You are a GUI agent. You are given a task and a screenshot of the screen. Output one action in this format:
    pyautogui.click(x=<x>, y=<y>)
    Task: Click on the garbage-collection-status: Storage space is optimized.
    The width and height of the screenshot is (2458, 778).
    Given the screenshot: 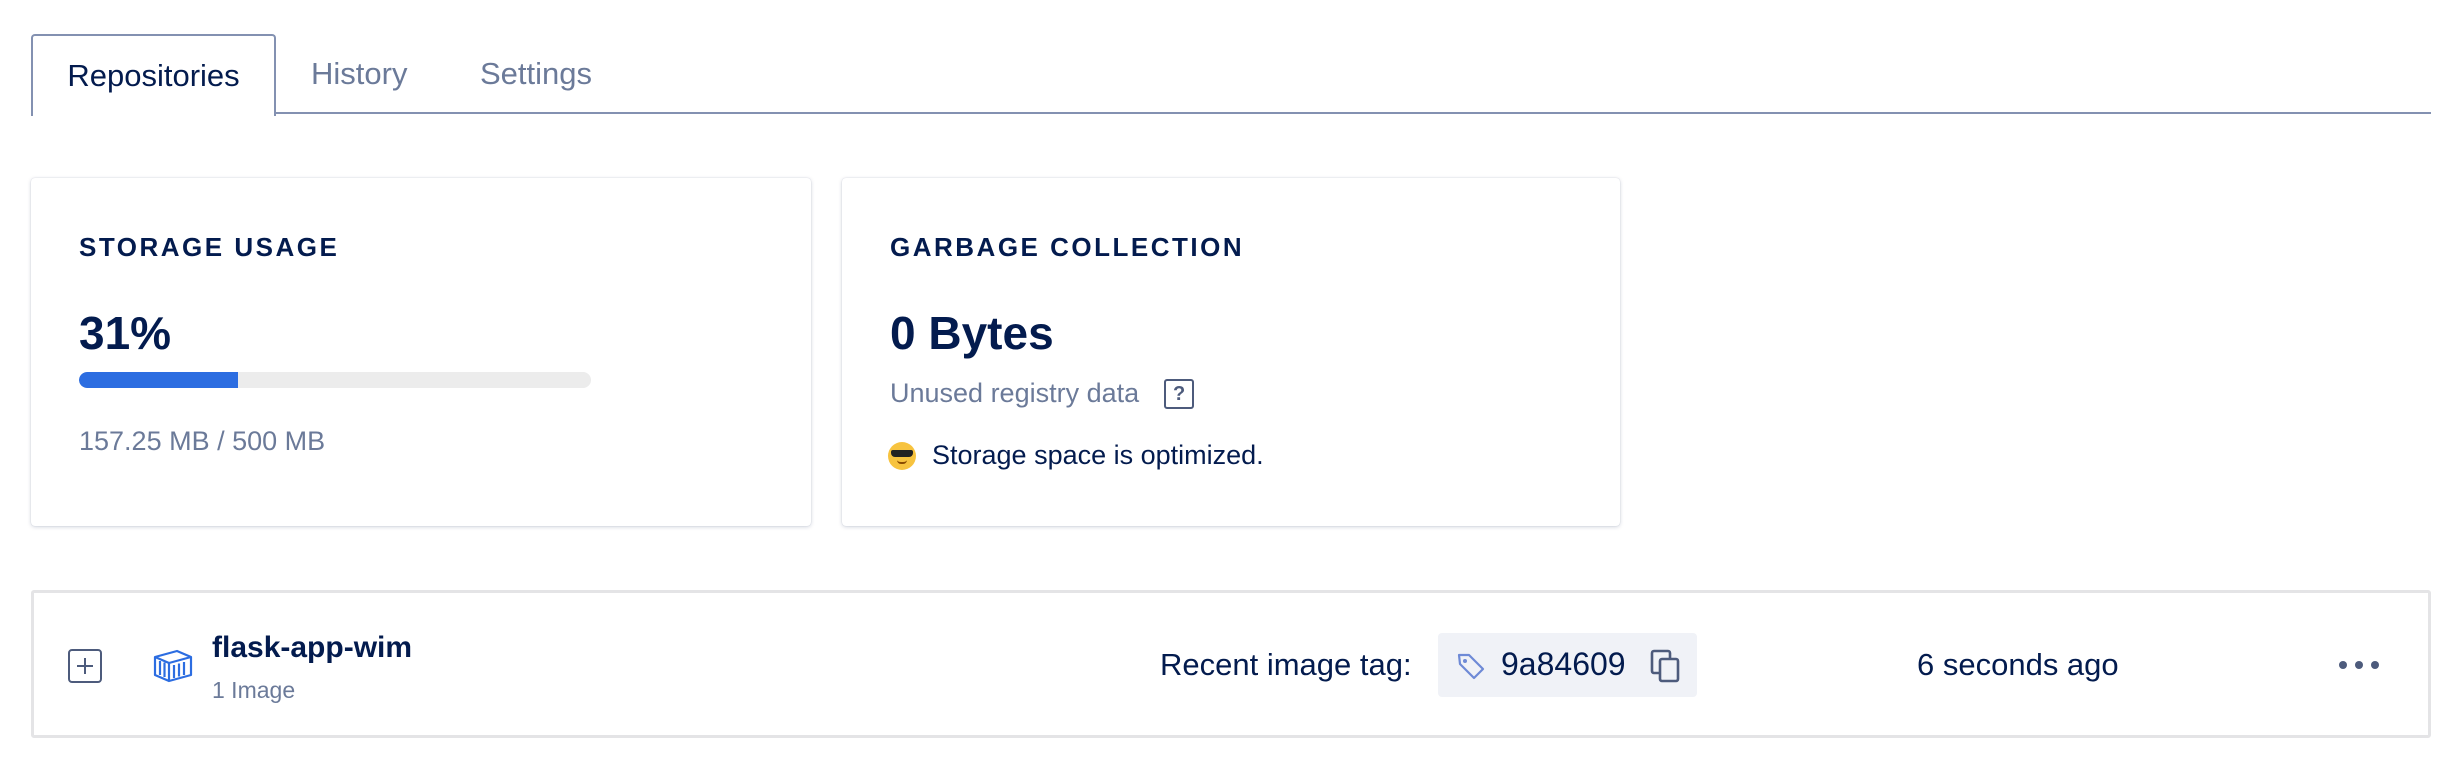 What is the action you would take?
    pyautogui.click(x=1076, y=455)
    